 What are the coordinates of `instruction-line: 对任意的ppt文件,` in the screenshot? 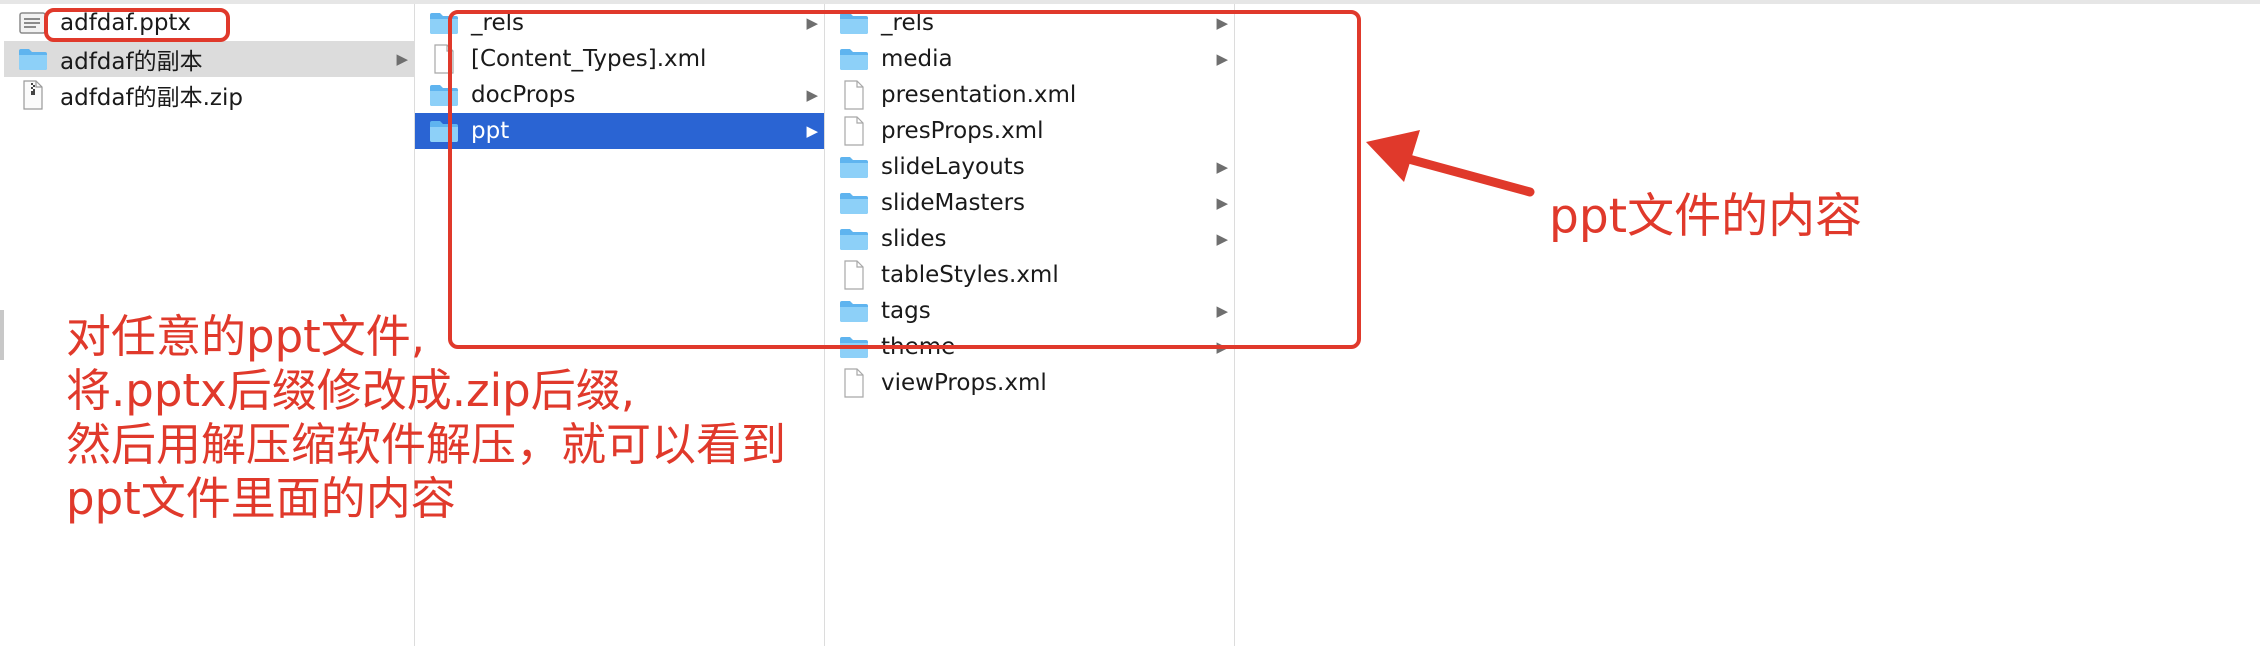 It's located at (246, 336).